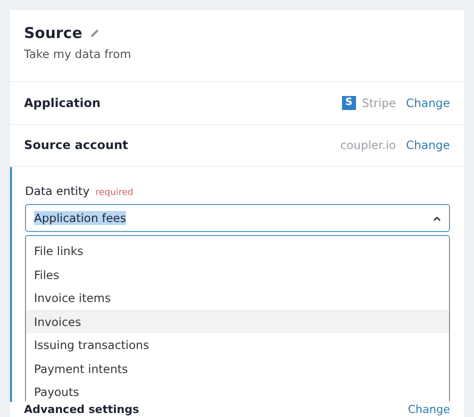 This screenshot has width=474, height=417. What do you see at coordinates (82, 409) in the screenshot?
I see `row-label: Advanced settings` at bounding box center [82, 409].